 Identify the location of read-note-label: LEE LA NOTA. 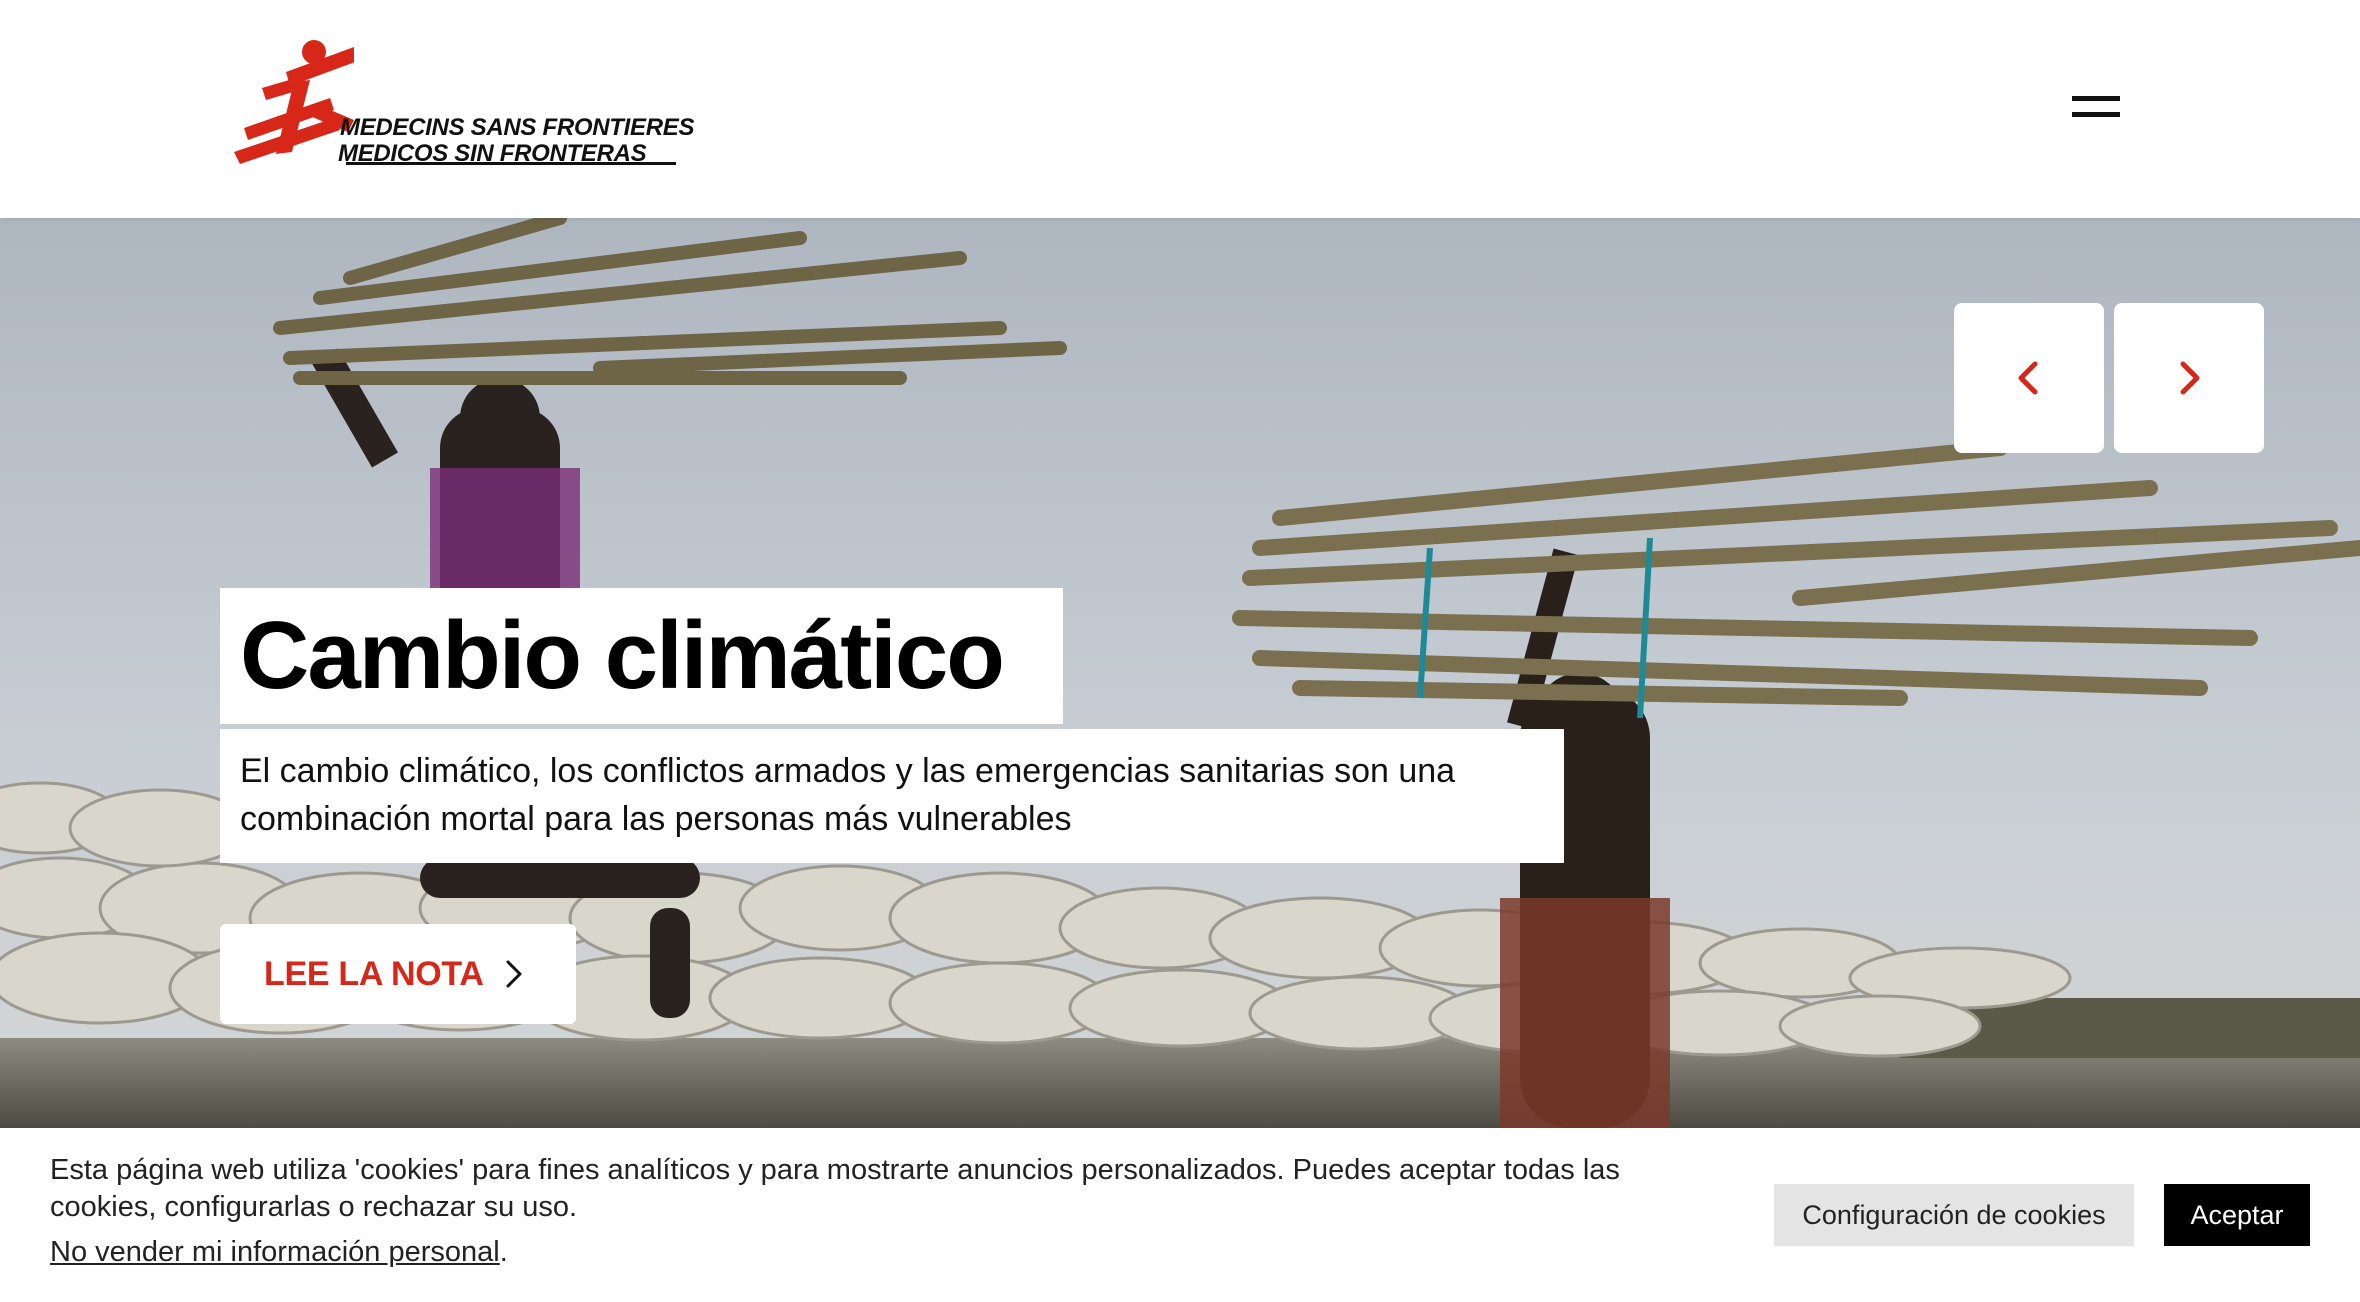
(374, 973).